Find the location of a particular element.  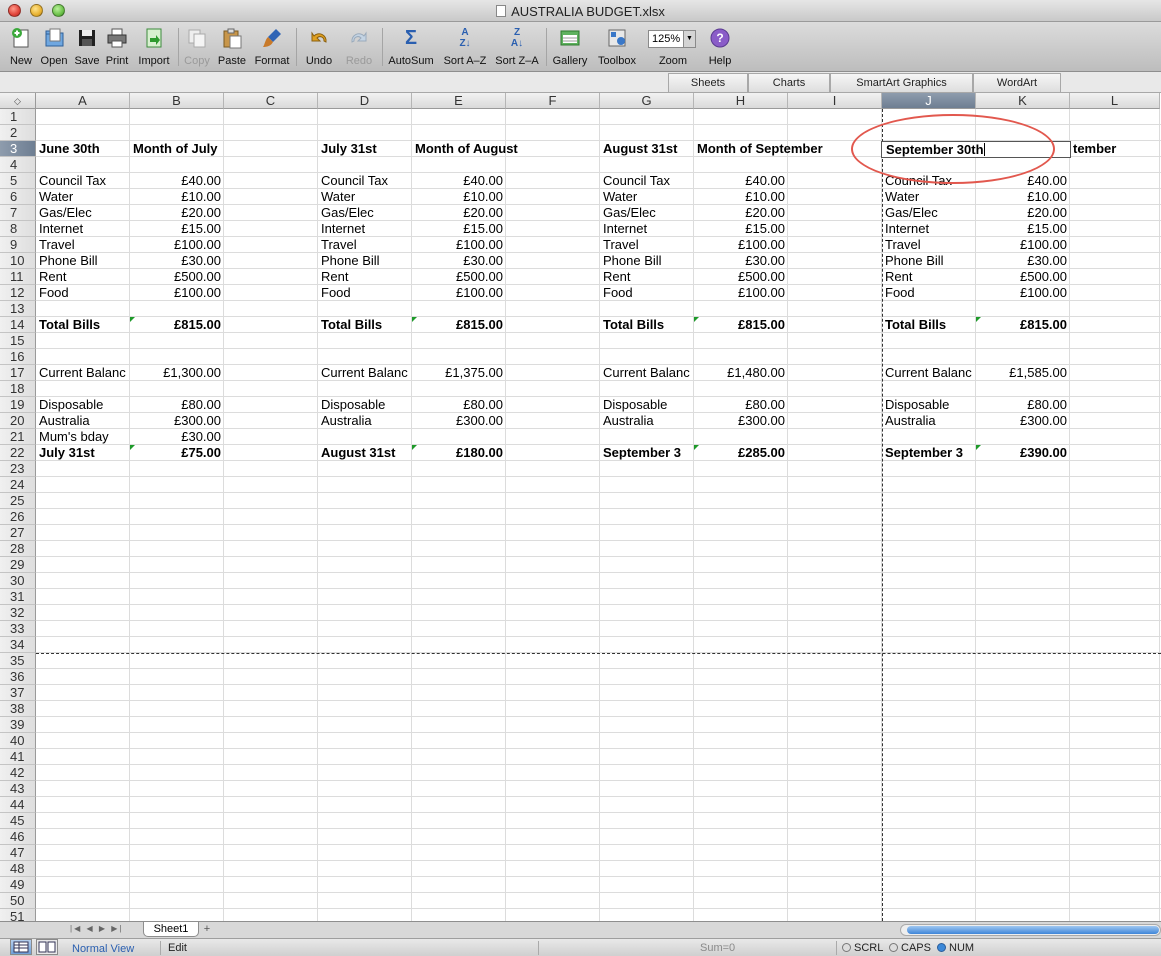

column-header-h: H is located at coordinates (741, 101).